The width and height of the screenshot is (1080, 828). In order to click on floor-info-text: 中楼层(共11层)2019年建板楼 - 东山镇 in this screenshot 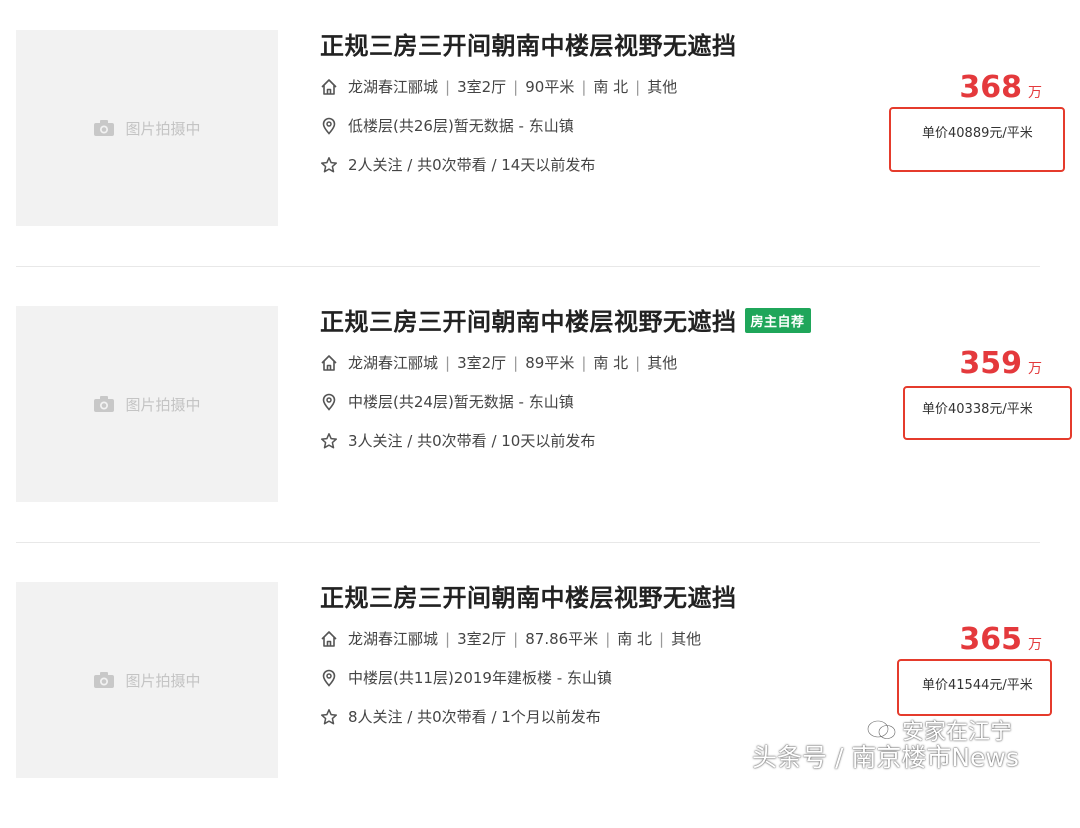, I will do `click(480, 678)`.